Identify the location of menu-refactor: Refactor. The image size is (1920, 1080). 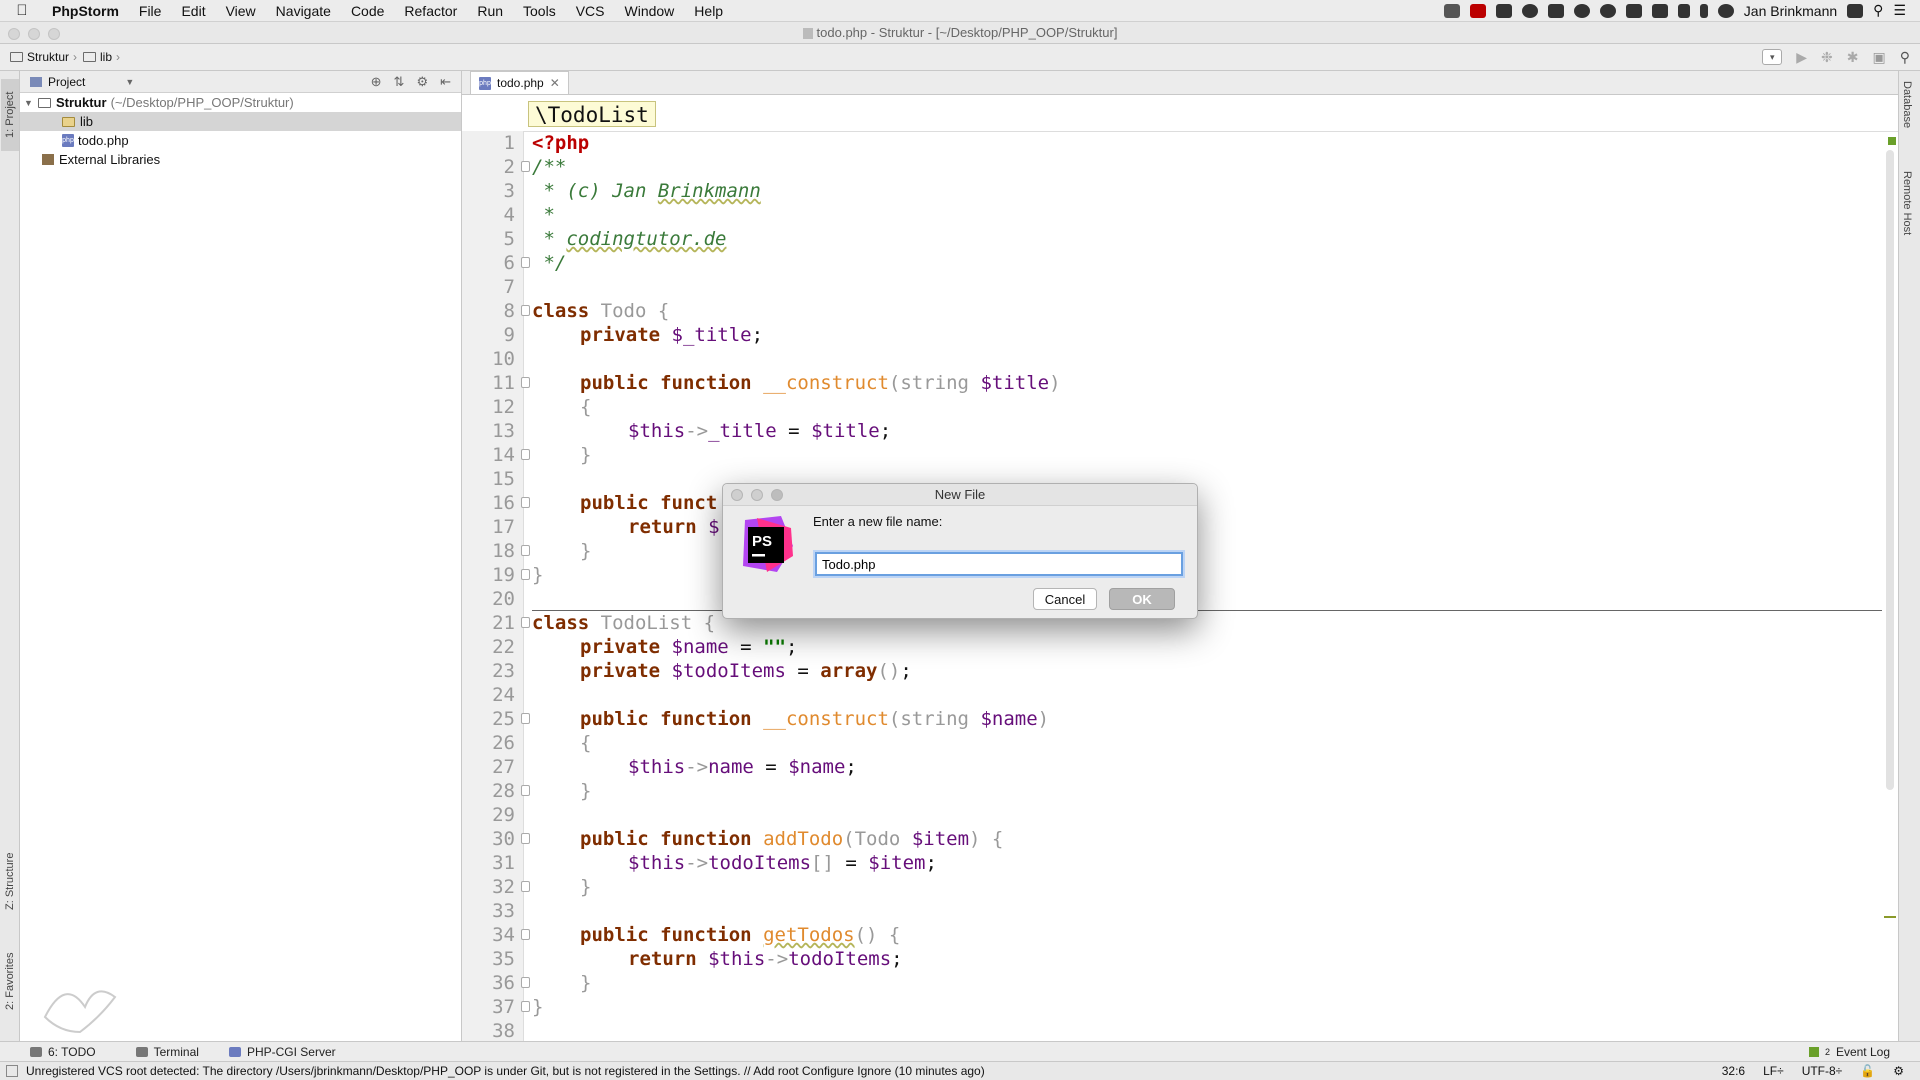
(430, 11).